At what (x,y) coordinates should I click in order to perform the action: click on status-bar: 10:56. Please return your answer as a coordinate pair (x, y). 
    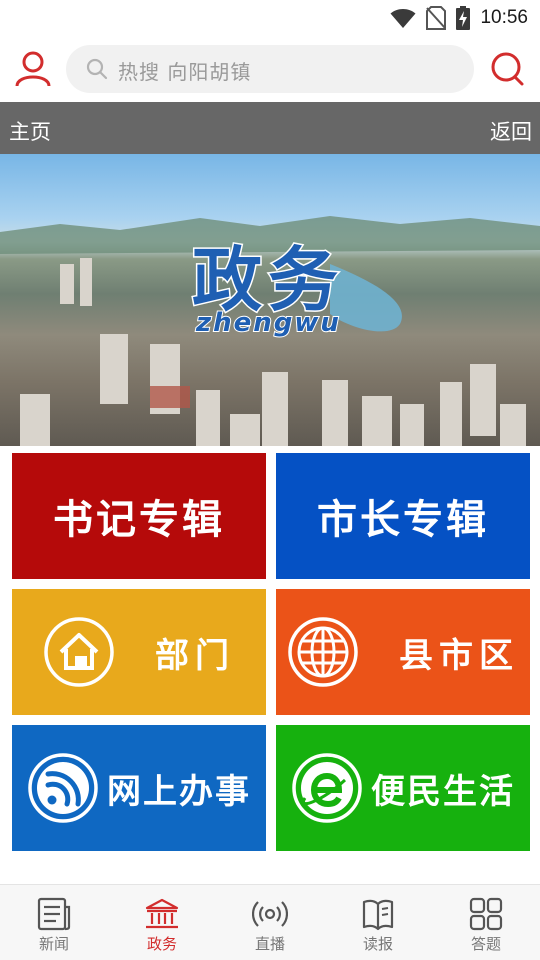
    Looking at the image, I should click on (270, 18).